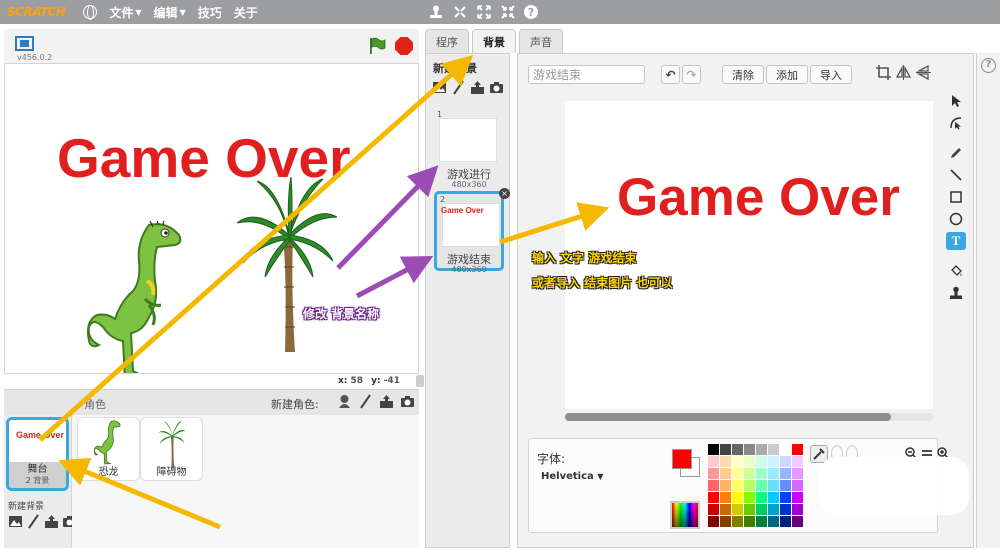  Describe the element at coordinates (883, 72) in the screenshot. I see `crop-icon` at that location.